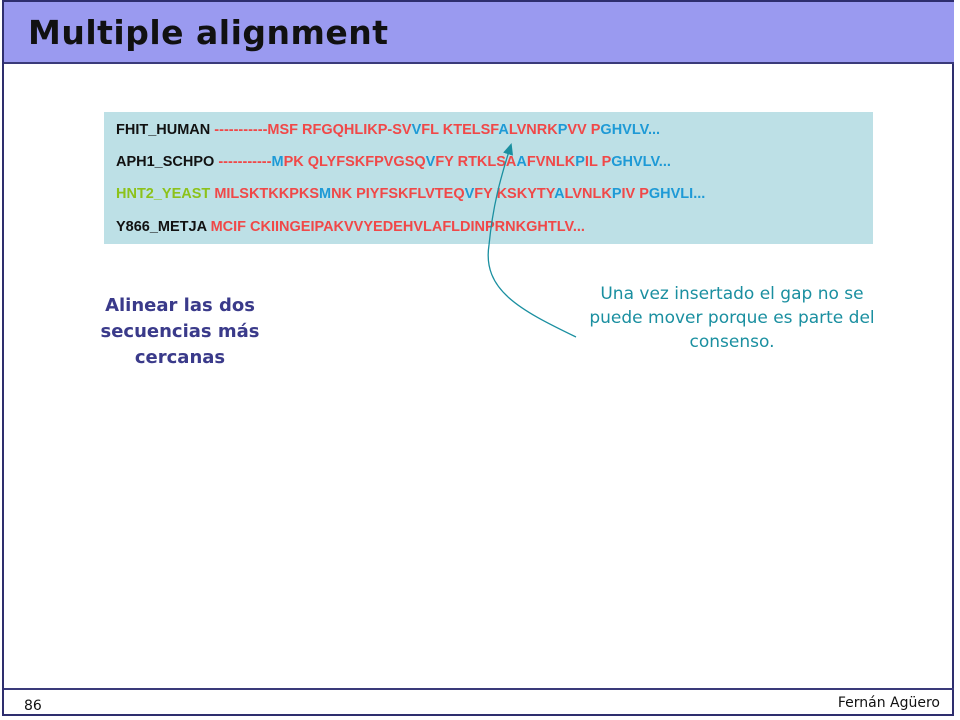 This screenshot has height=720, width=960. I want to click on footer-divider, so click(479, 689).